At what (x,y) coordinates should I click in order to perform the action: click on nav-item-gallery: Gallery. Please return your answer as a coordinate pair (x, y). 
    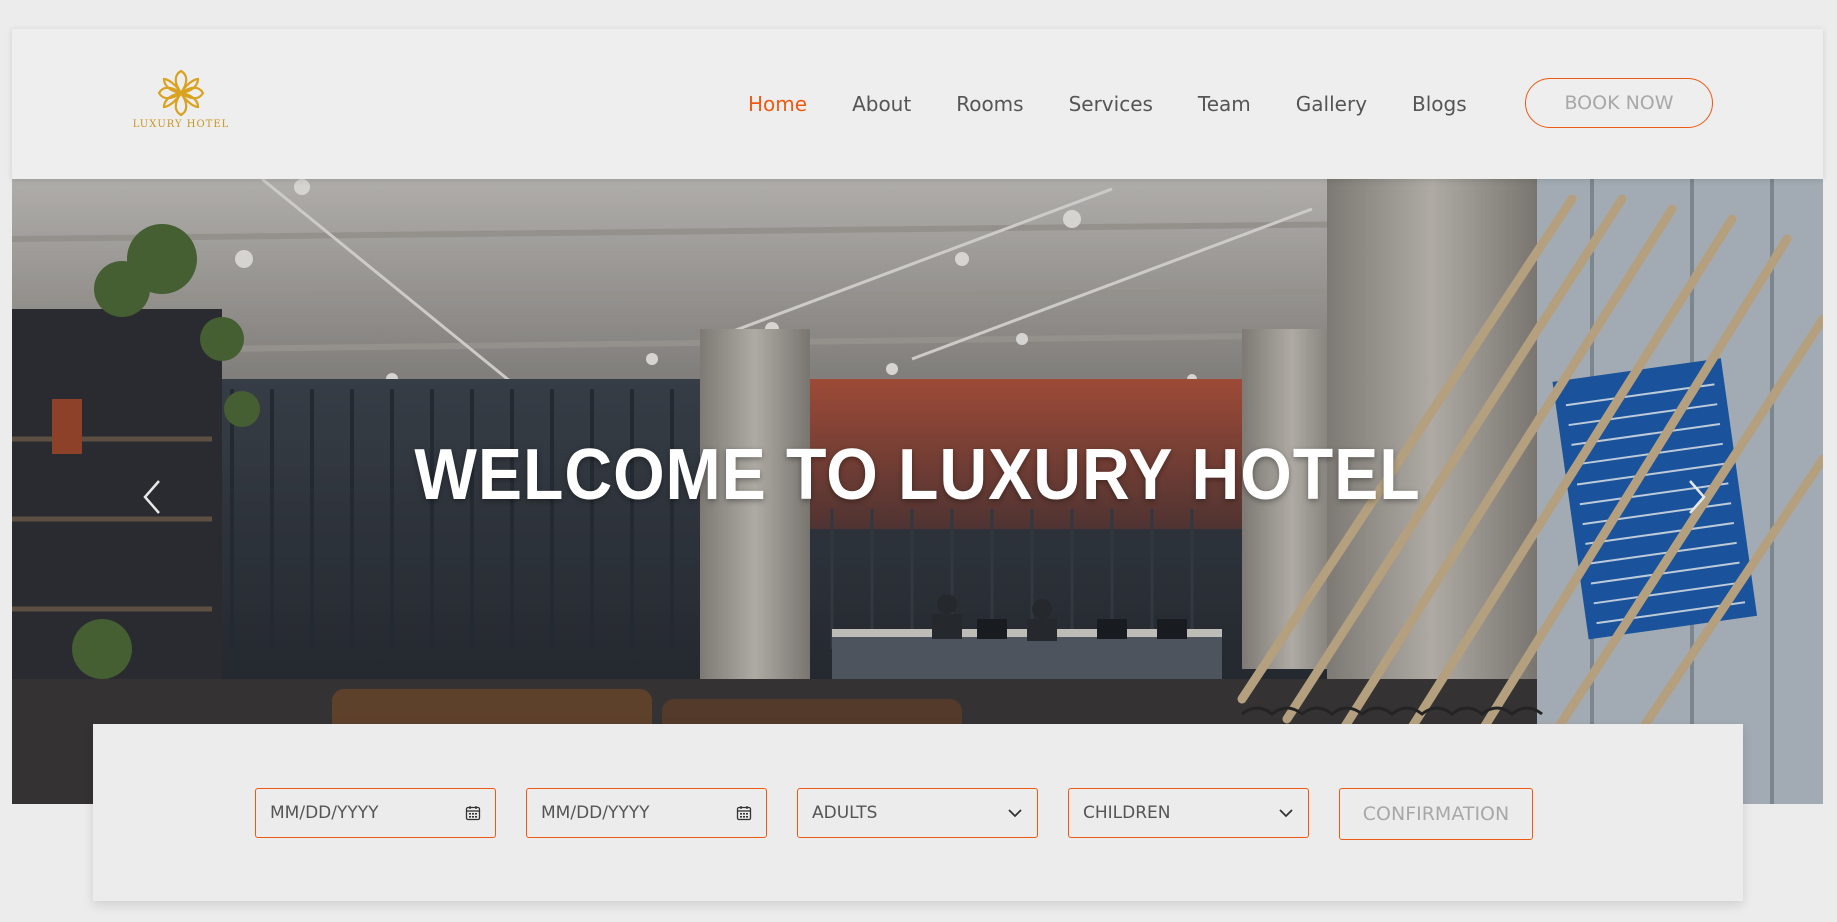
    Looking at the image, I should click on (1331, 104).